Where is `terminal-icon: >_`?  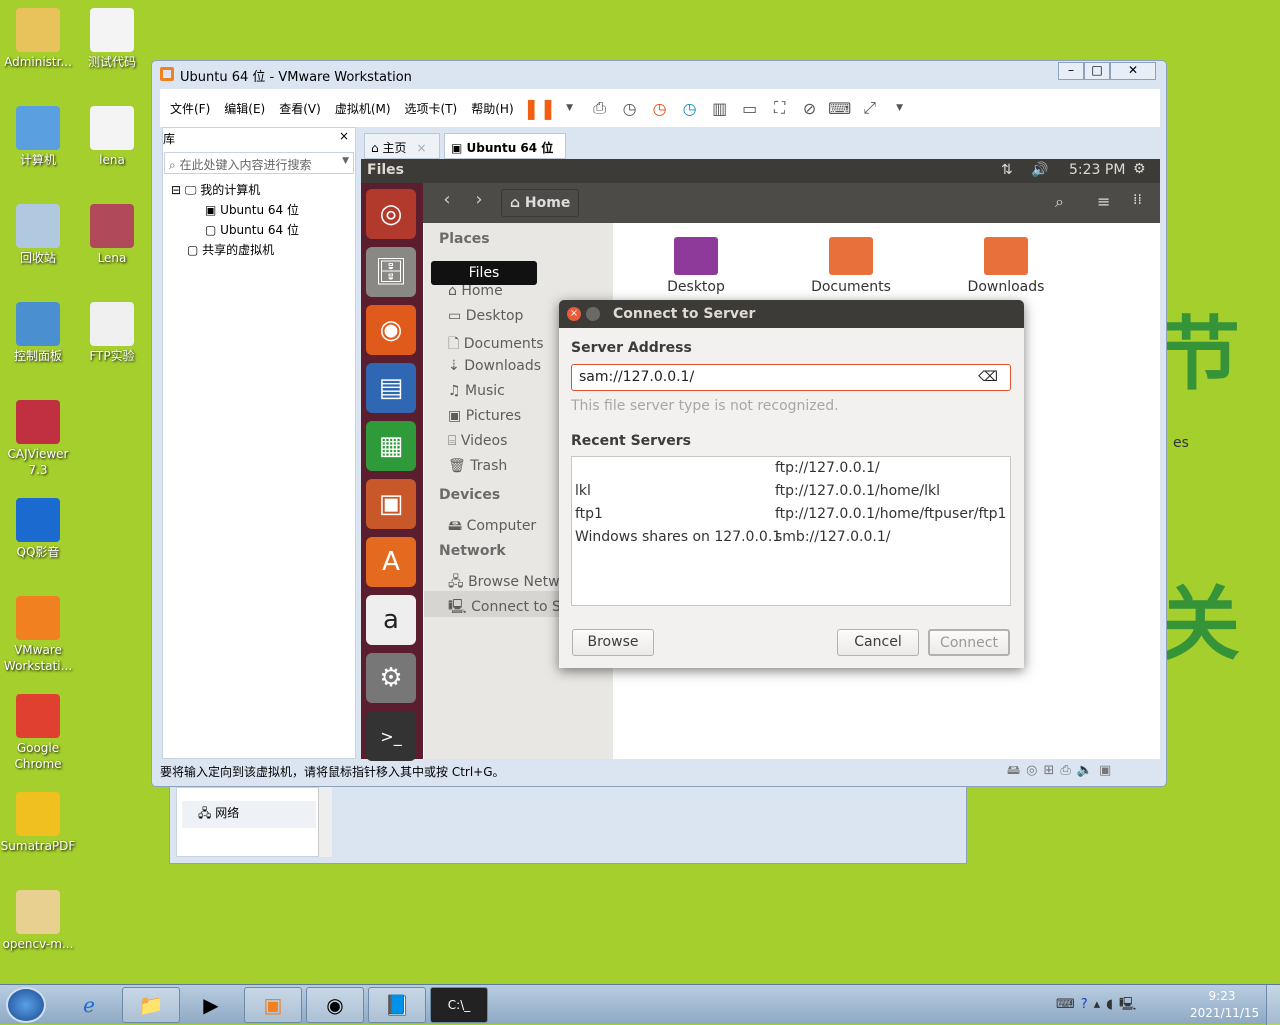 terminal-icon: >_ is located at coordinates (391, 736).